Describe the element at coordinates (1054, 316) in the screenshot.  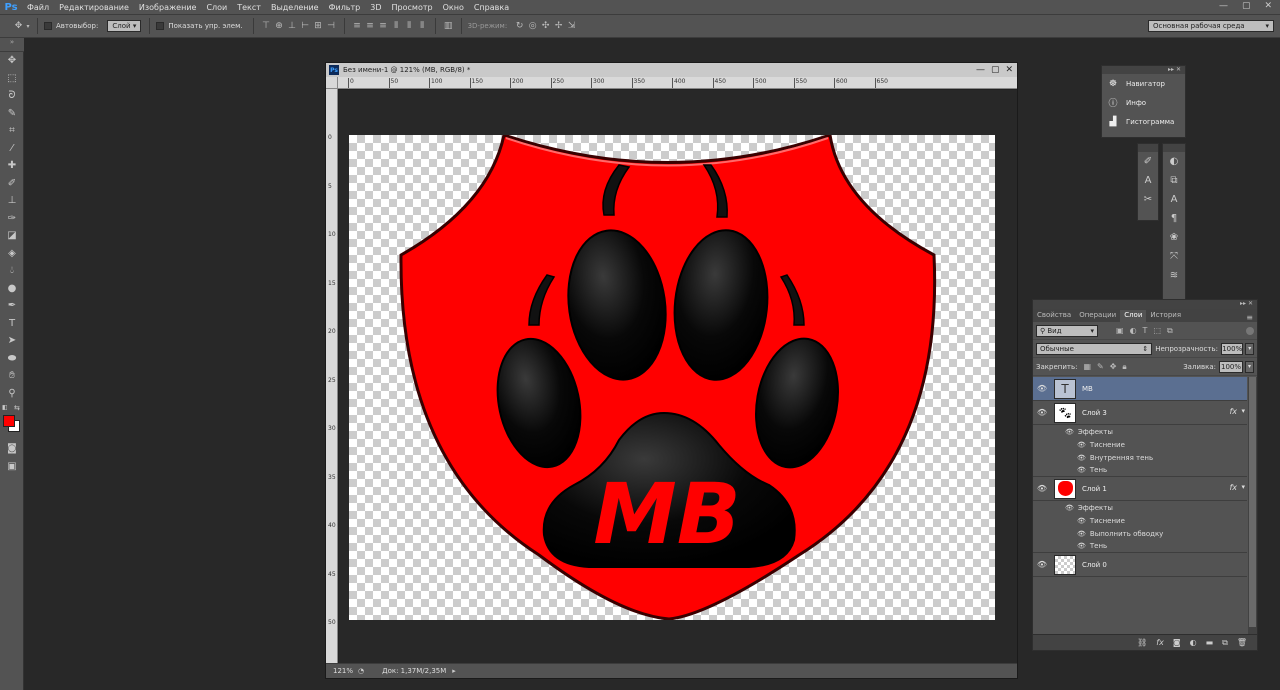
I see `tab-properties: Свойства` at that location.